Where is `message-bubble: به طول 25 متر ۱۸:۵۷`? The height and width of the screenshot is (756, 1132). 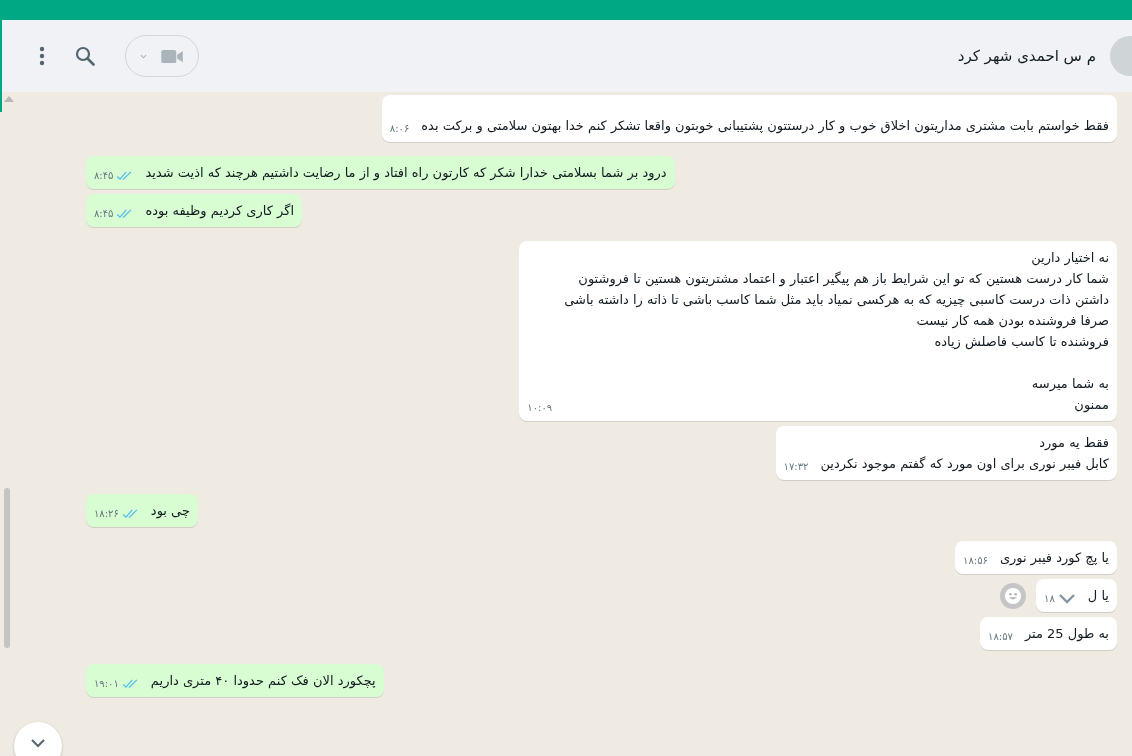
message-bubble: به طول 25 متر ۱۸:۵۷ is located at coordinates (1048, 633).